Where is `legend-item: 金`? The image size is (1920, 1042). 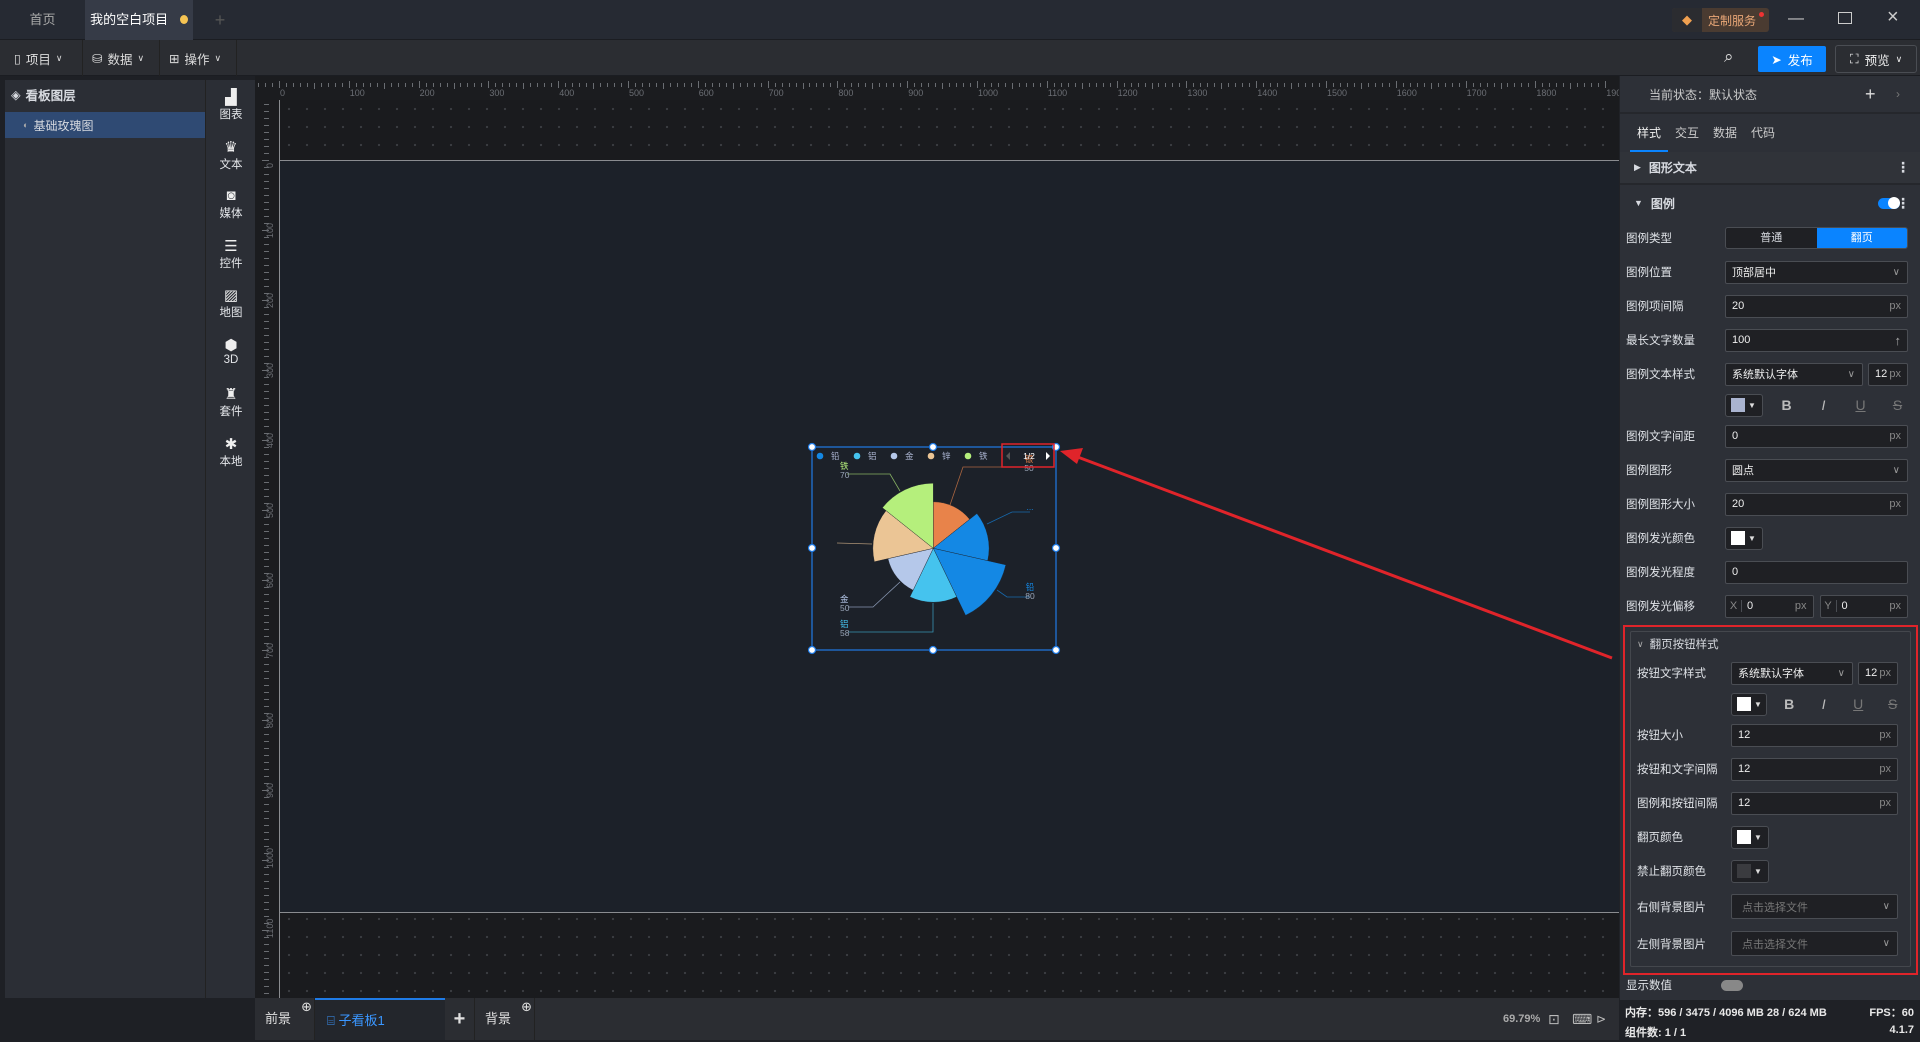
legend-item: 金 is located at coordinates (902, 456).